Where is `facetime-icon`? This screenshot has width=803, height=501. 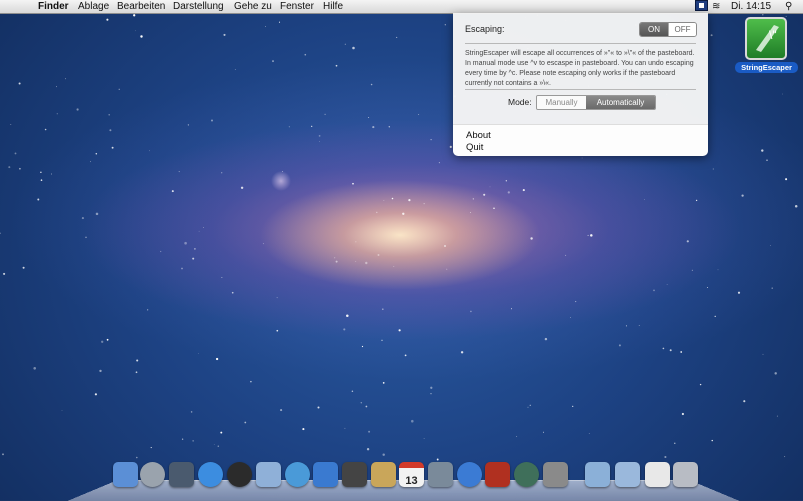
facetime-icon is located at coordinates (325, 474).